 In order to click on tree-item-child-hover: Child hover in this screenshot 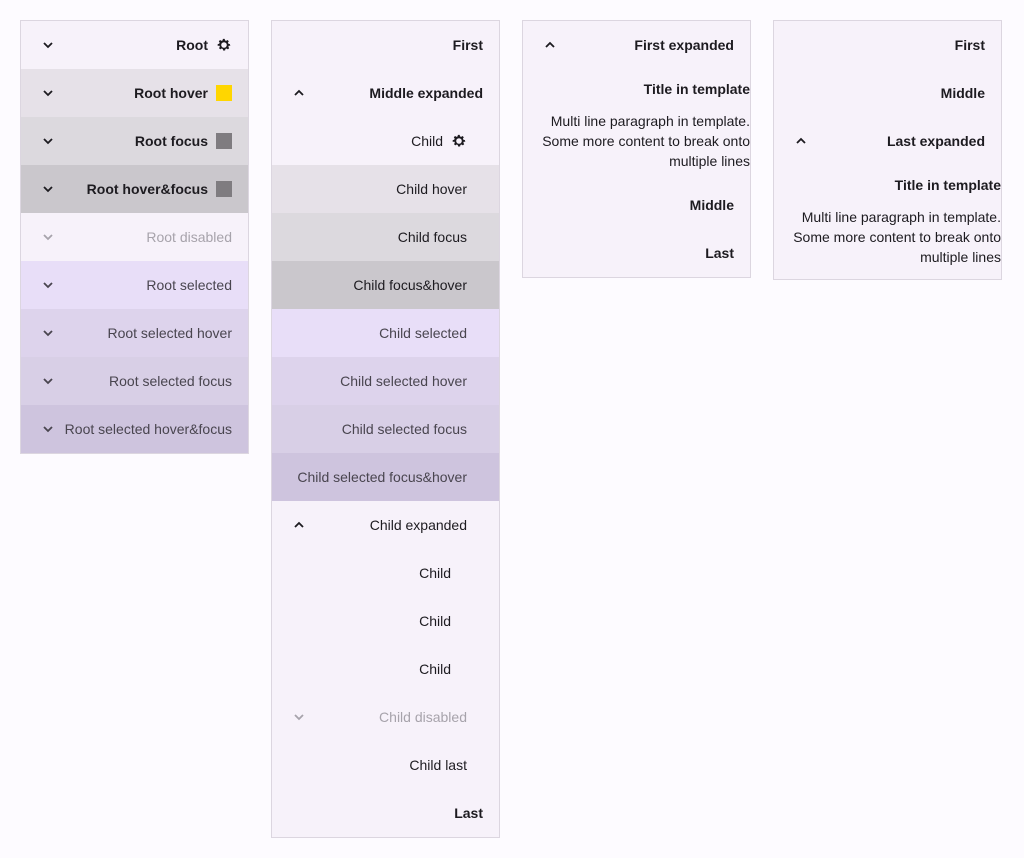, I will do `click(385, 189)`.